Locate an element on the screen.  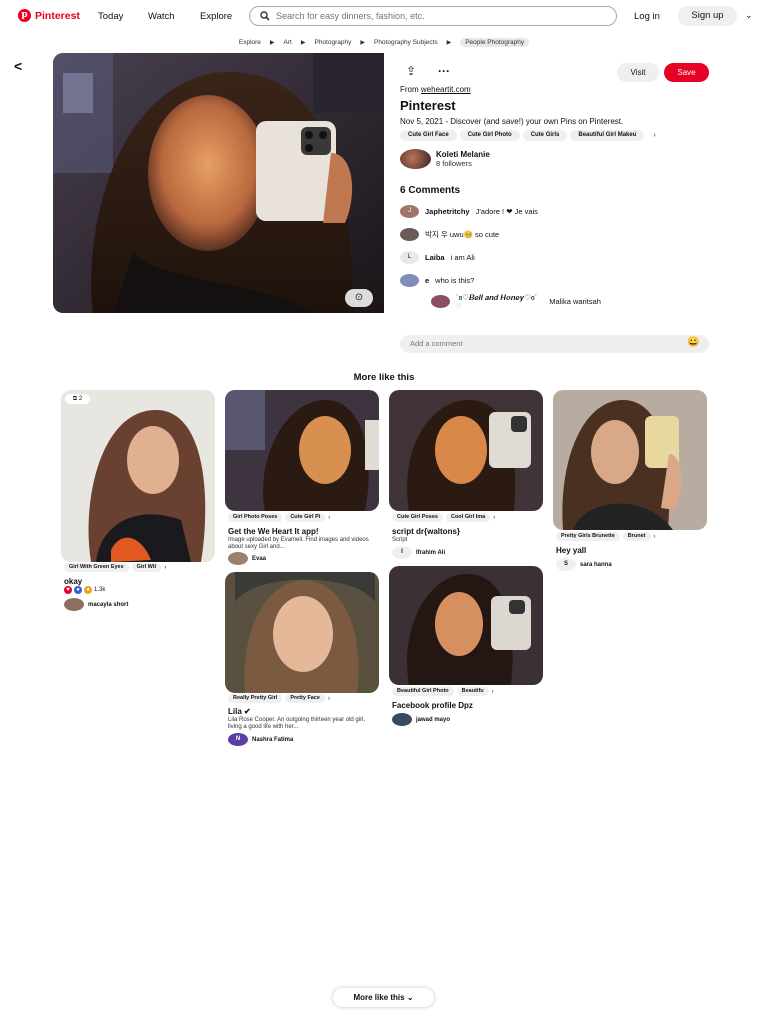
tag-chip: Girl With Green Eyes is located at coordinates (96, 567).